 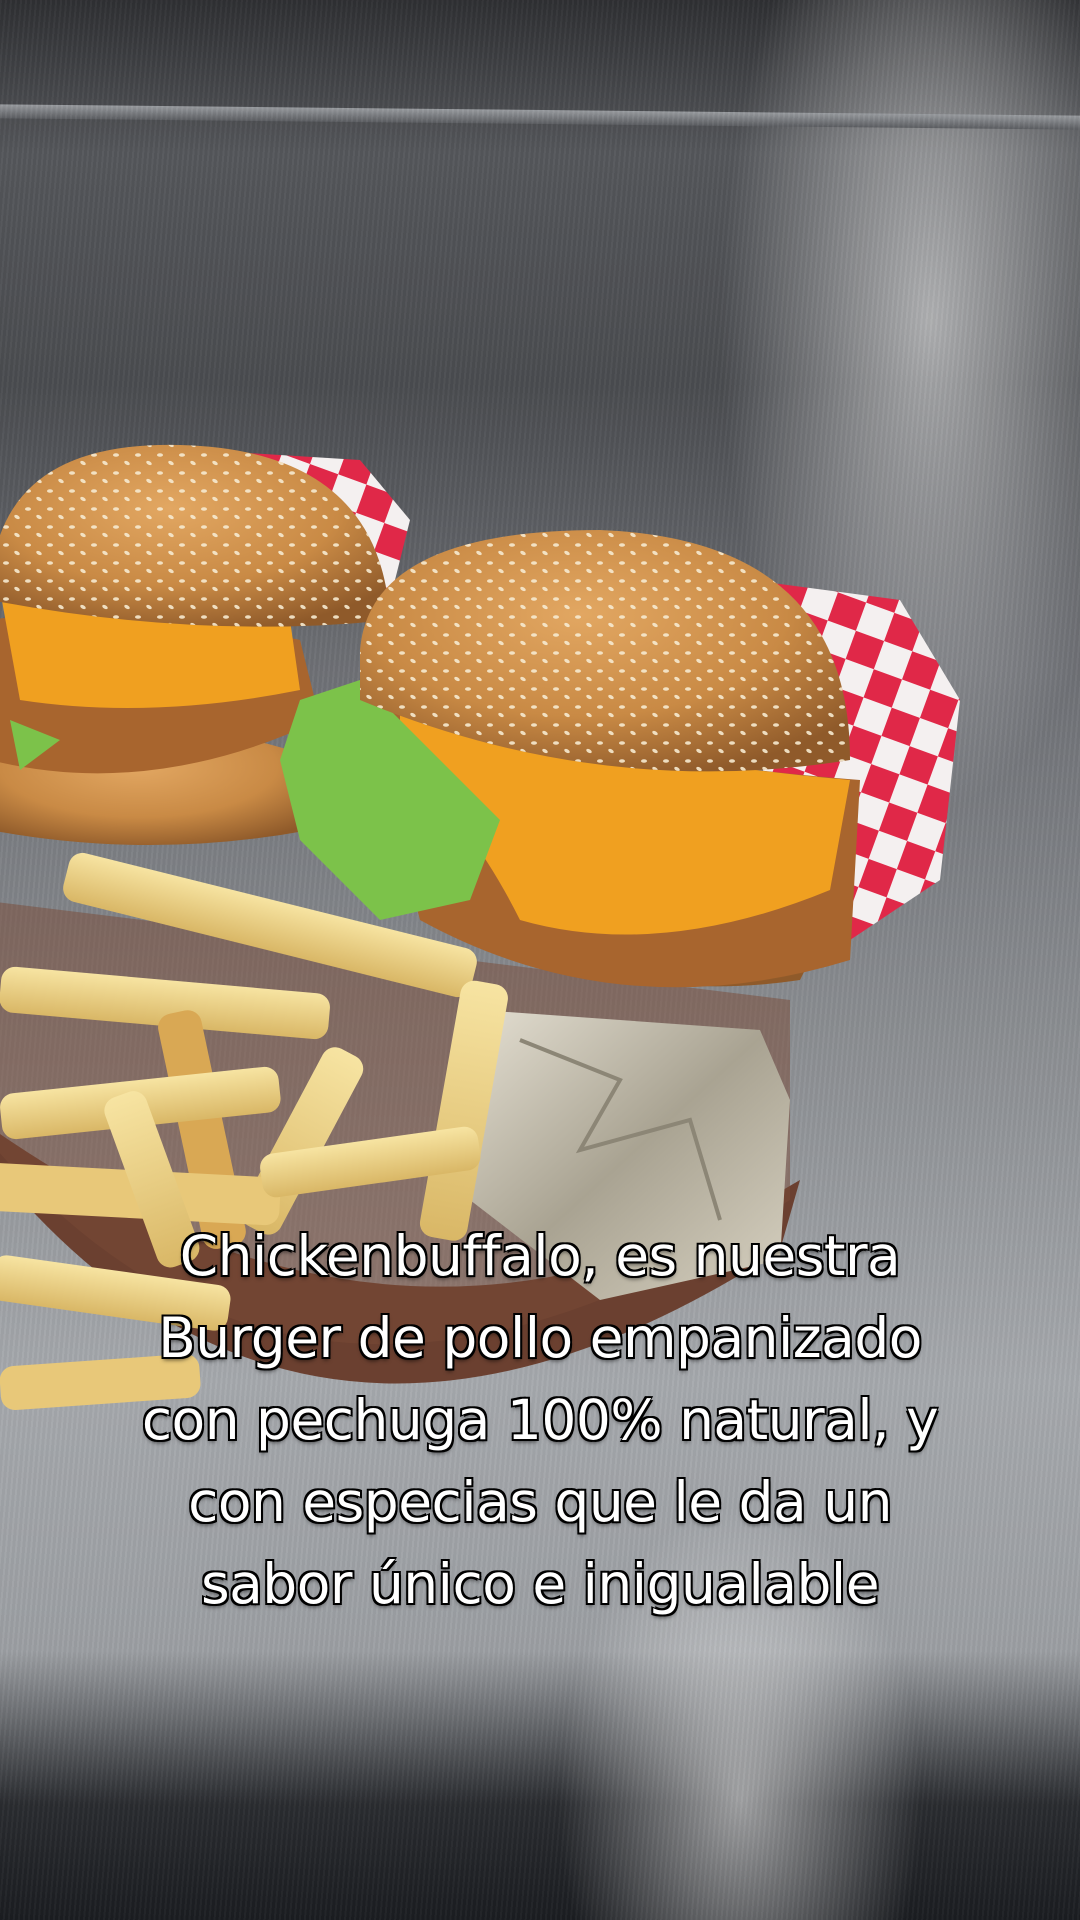 What do you see at coordinates (540, 1584) in the screenshot?
I see `caption-line-5: sabor único e inigualable` at bounding box center [540, 1584].